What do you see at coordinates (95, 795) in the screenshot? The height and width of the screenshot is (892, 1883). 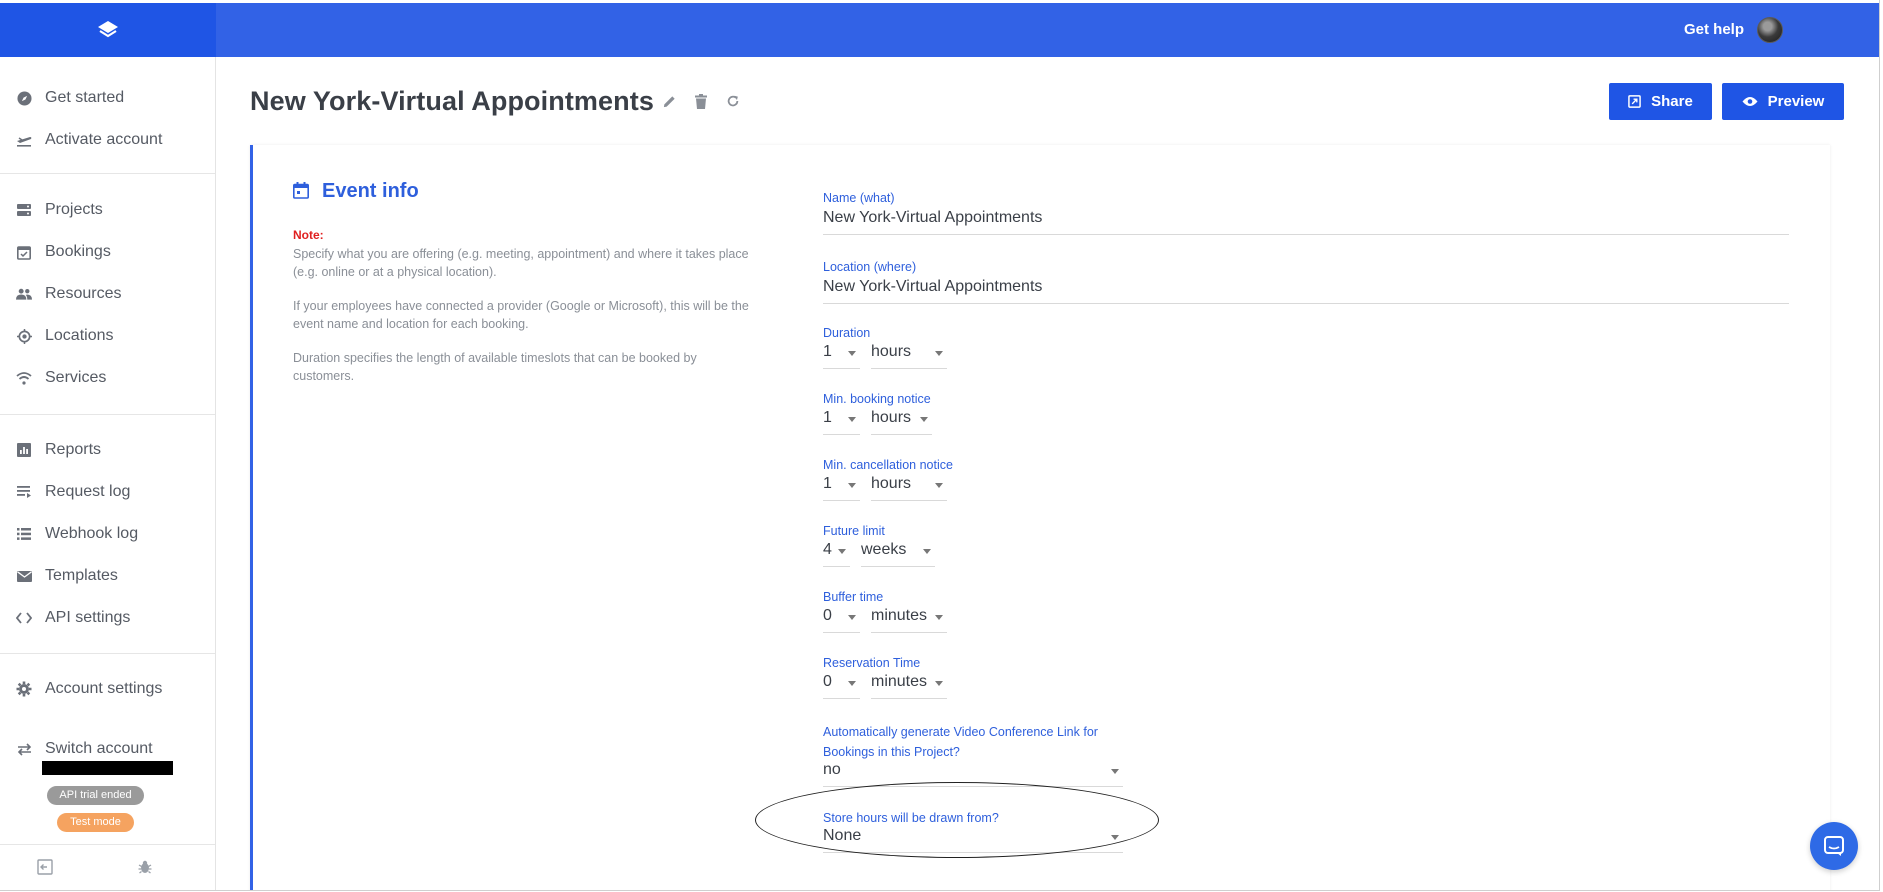 I see `api-trial-badge: API trial ended` at bounding box center [95, 795].